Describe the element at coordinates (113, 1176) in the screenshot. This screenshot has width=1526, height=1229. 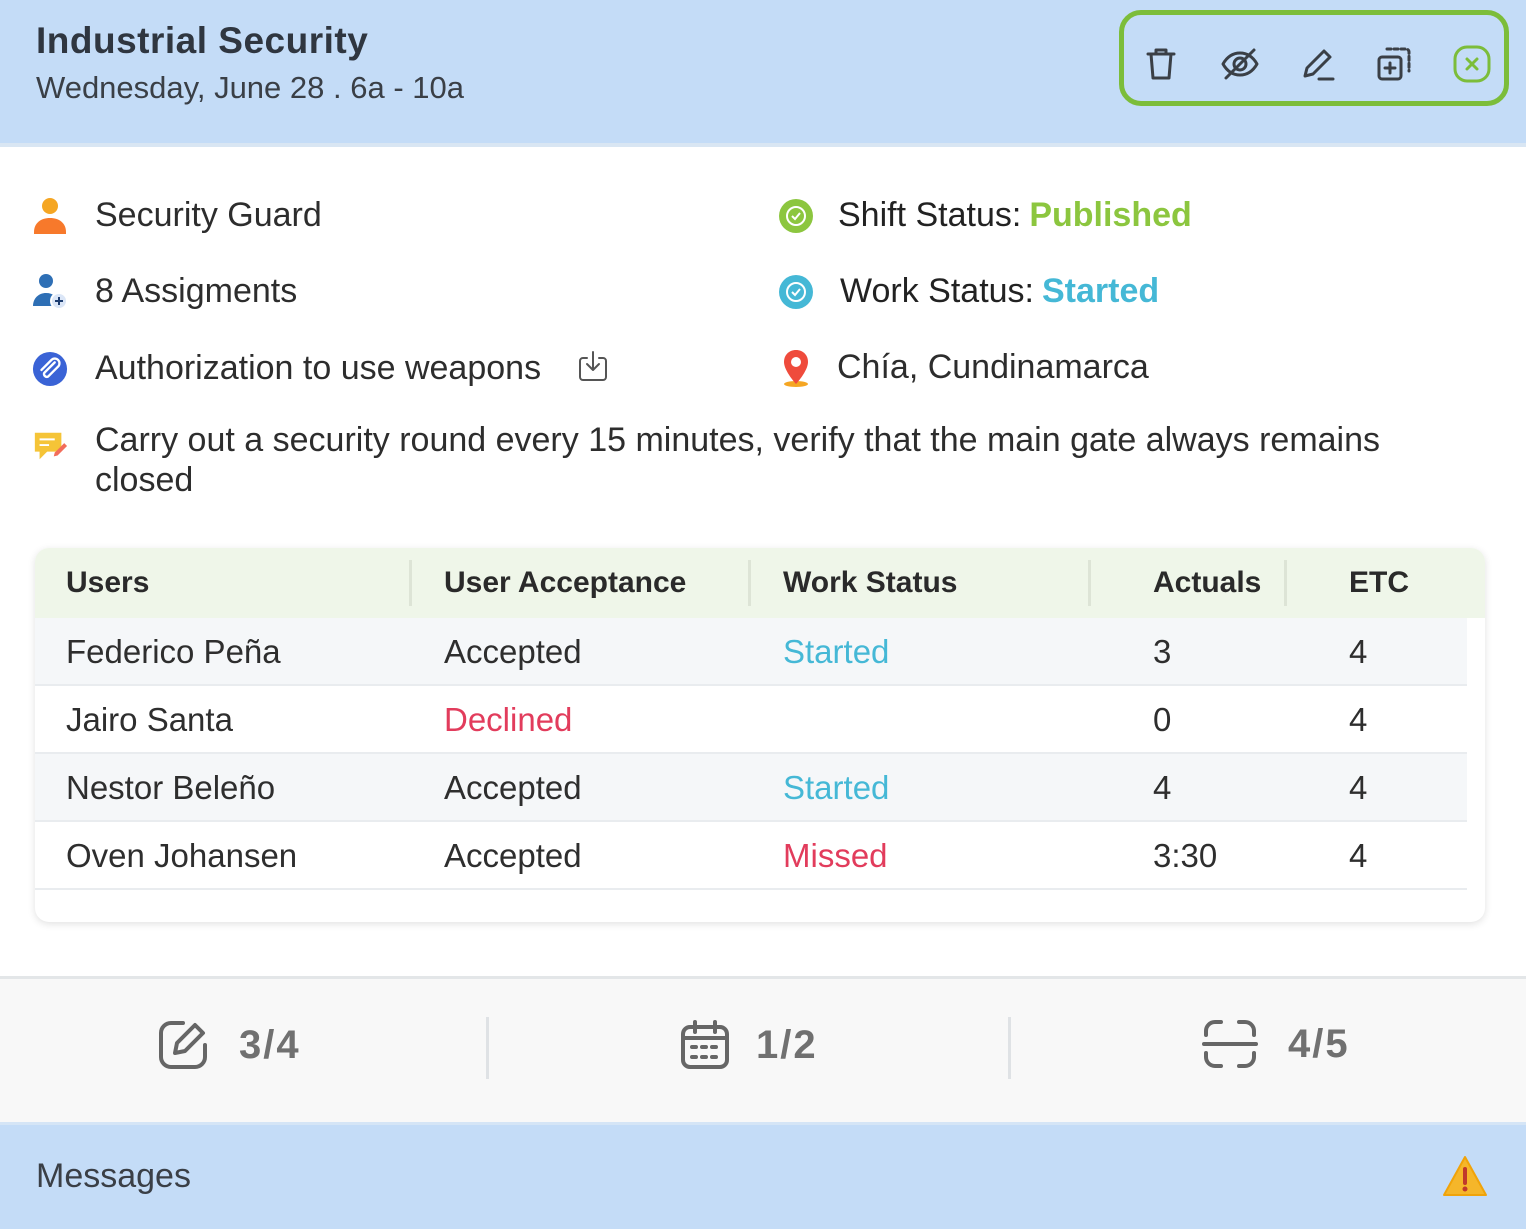
I see `messages-label: Messages` at that location.